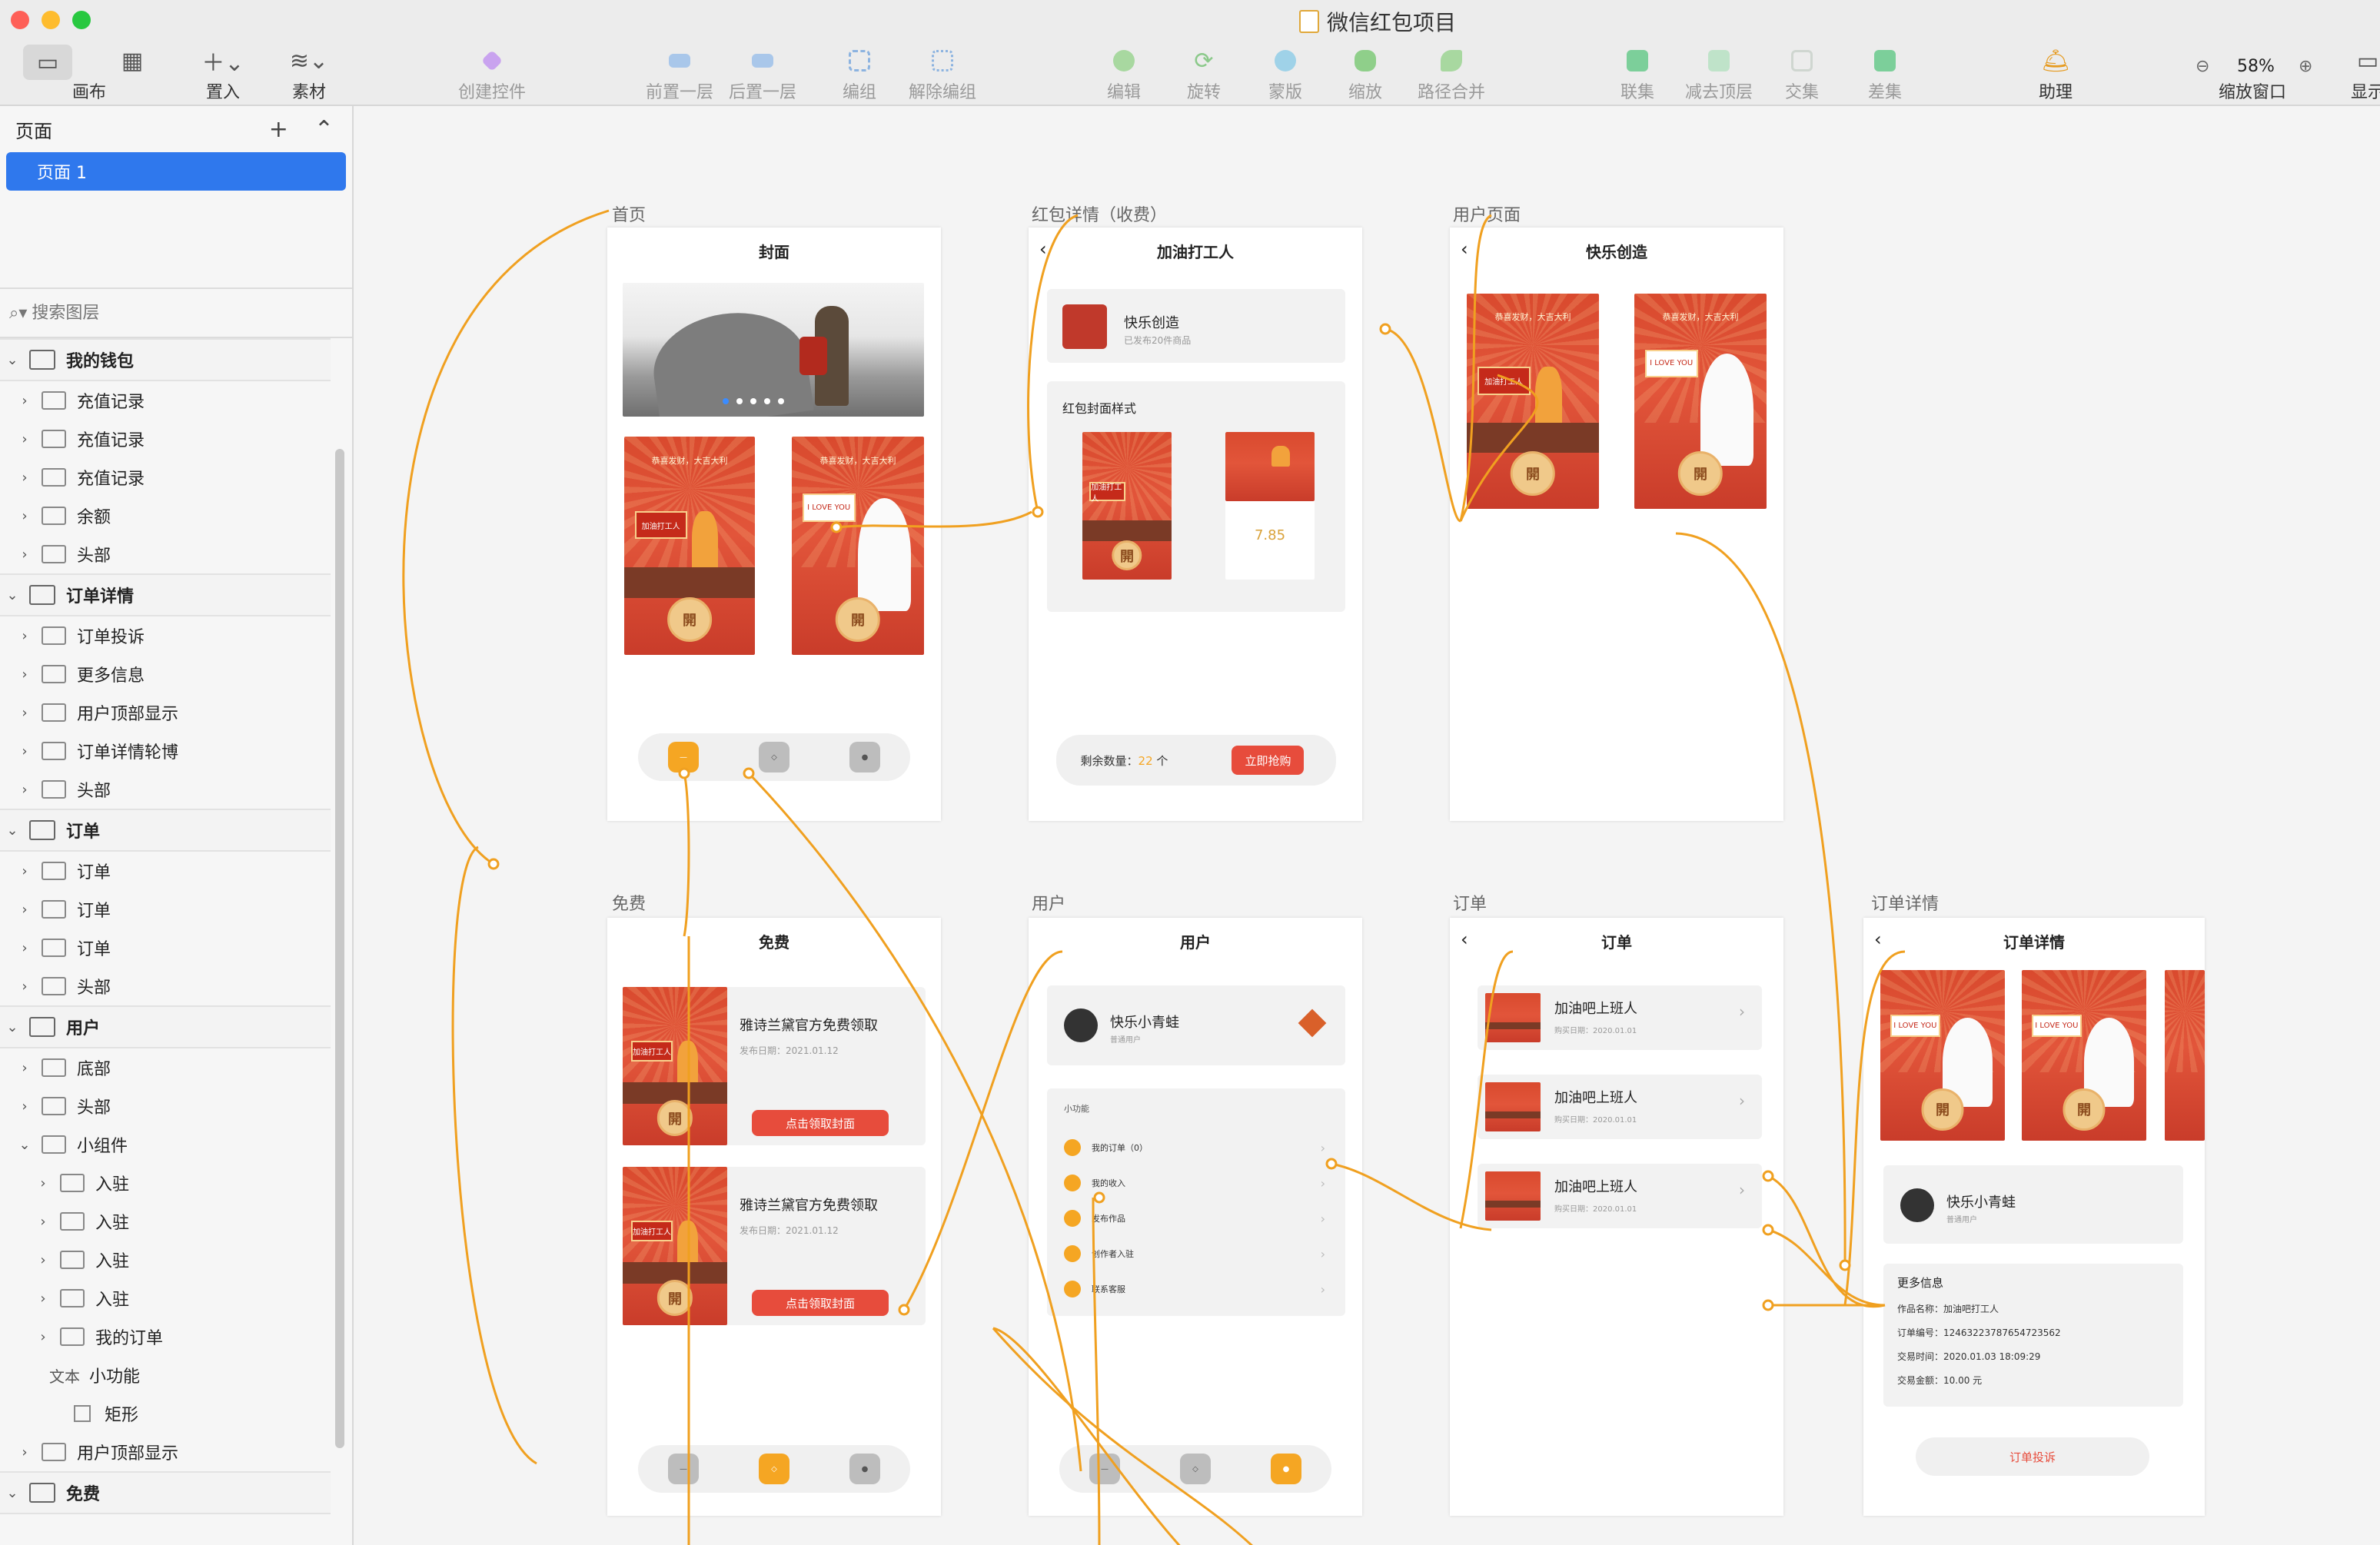 This screenshot has height=1545, width=2380. Describe the element at coordinates (81, 20) in the screenshot. I see `maximize-window-button` at that location.